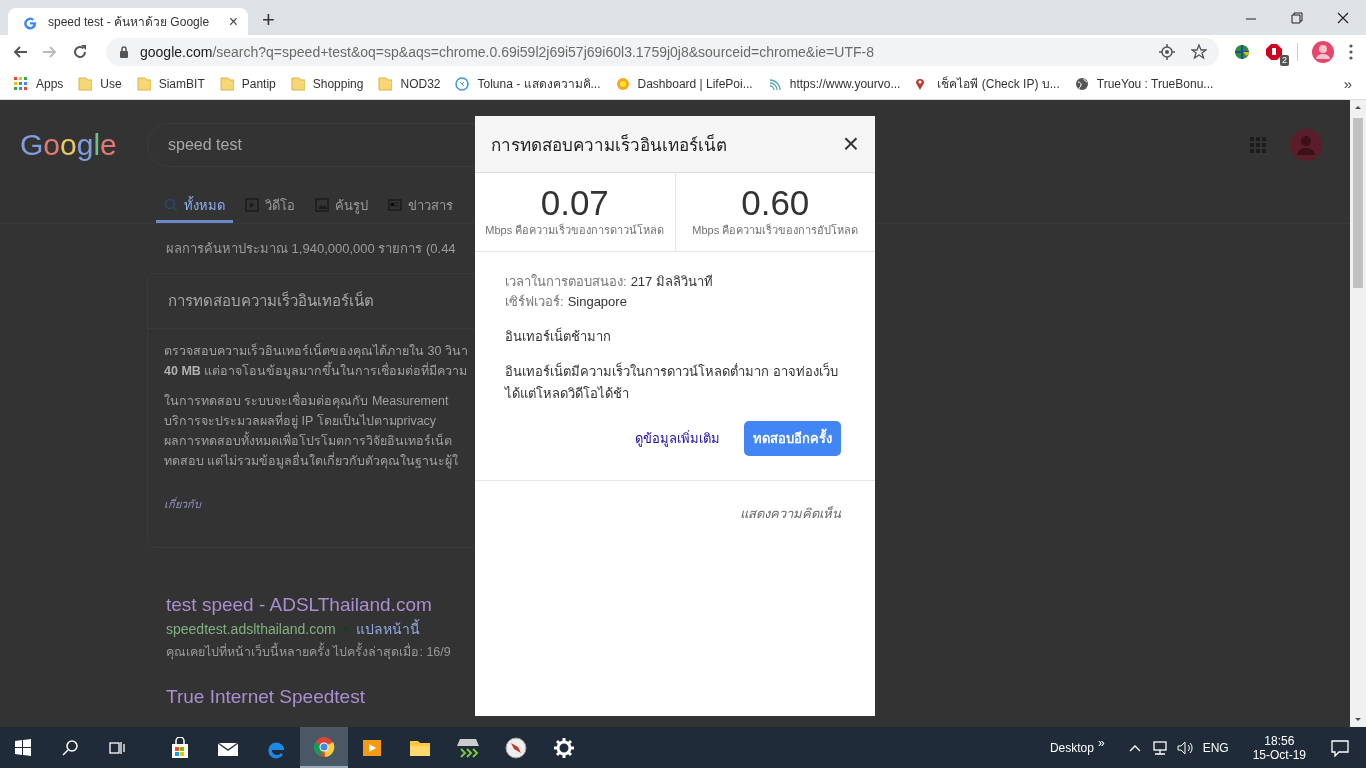  Describe the element at coordinates (308, 652) in the screenshot. I see `visit-note: คุณเคยไปที่หน้าเว็บนี้หลายครั้ง ไปครั้งล่าสุดเมื่อ: 16/9` at that location.